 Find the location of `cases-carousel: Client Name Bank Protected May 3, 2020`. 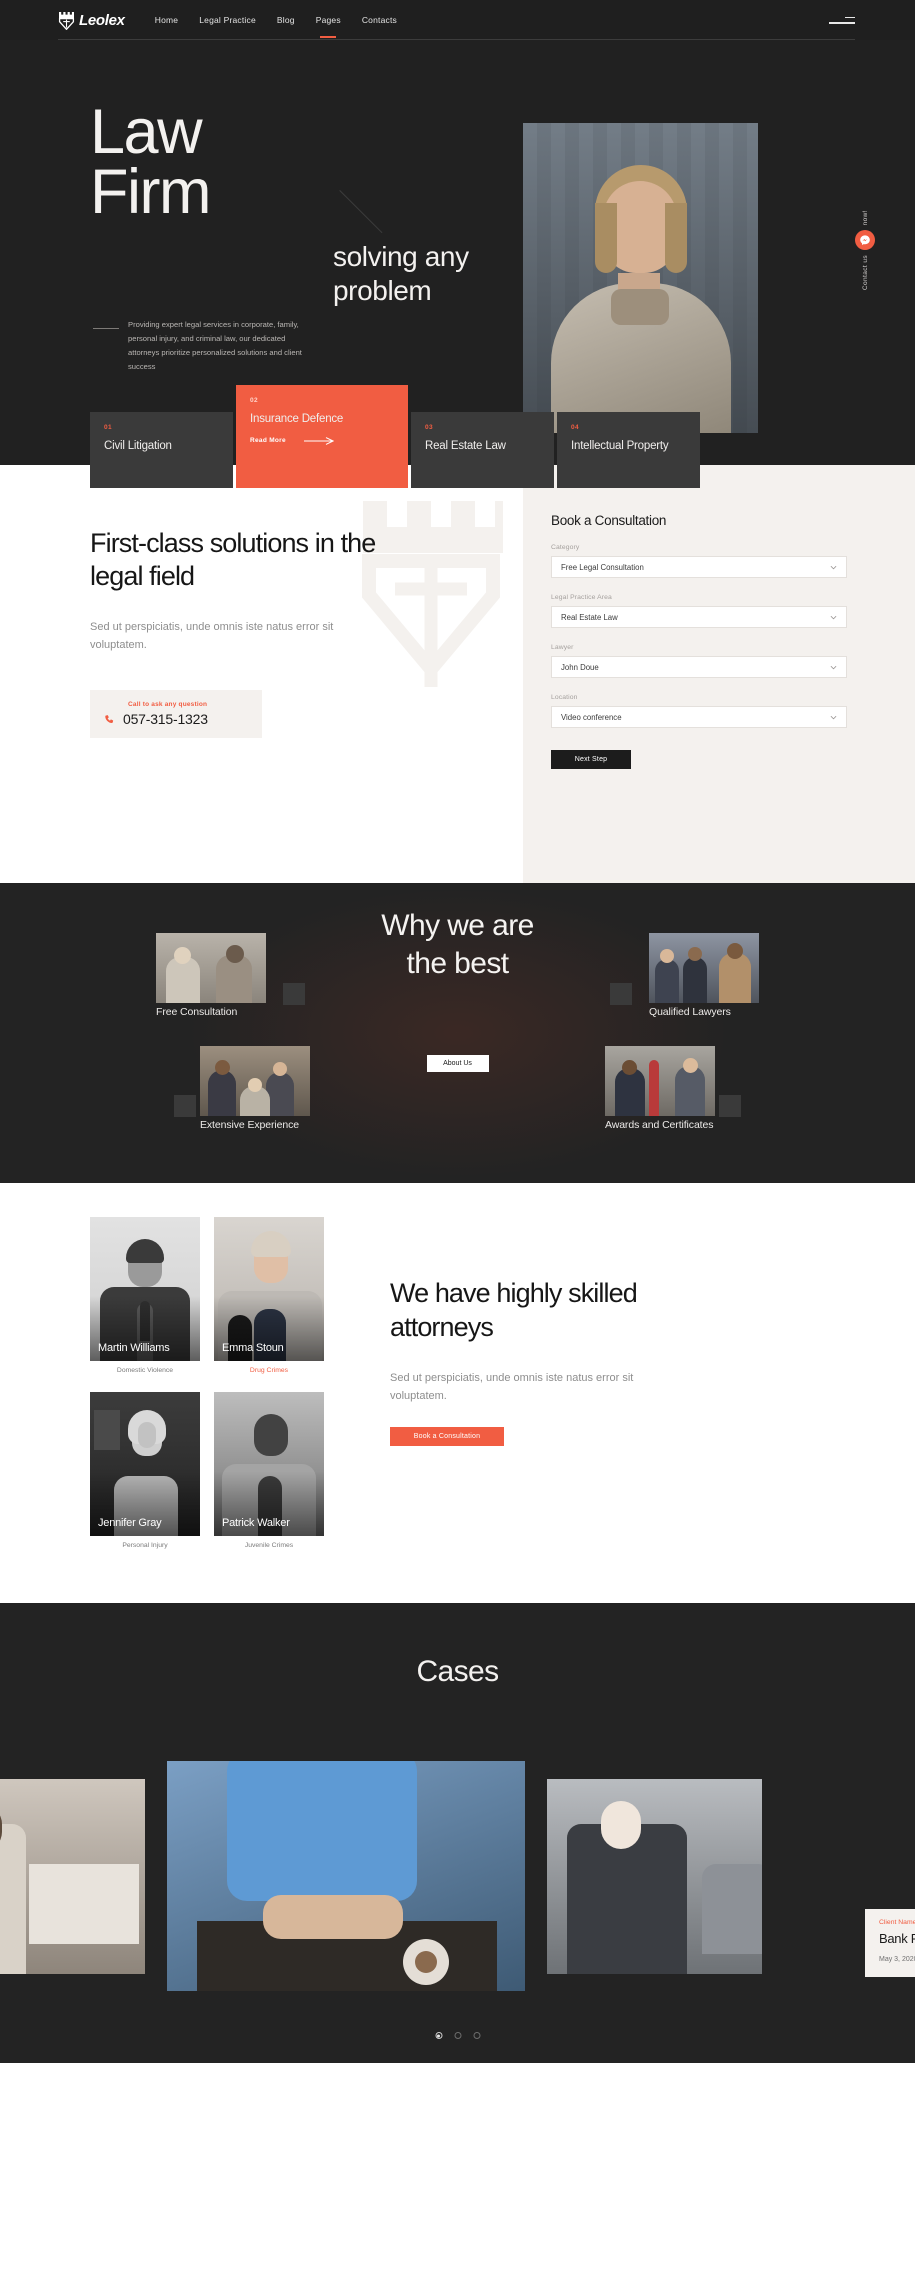

cases-carousel: Client Name Bank Protected May 3, 2020 is located at coordinates (457, 1876).